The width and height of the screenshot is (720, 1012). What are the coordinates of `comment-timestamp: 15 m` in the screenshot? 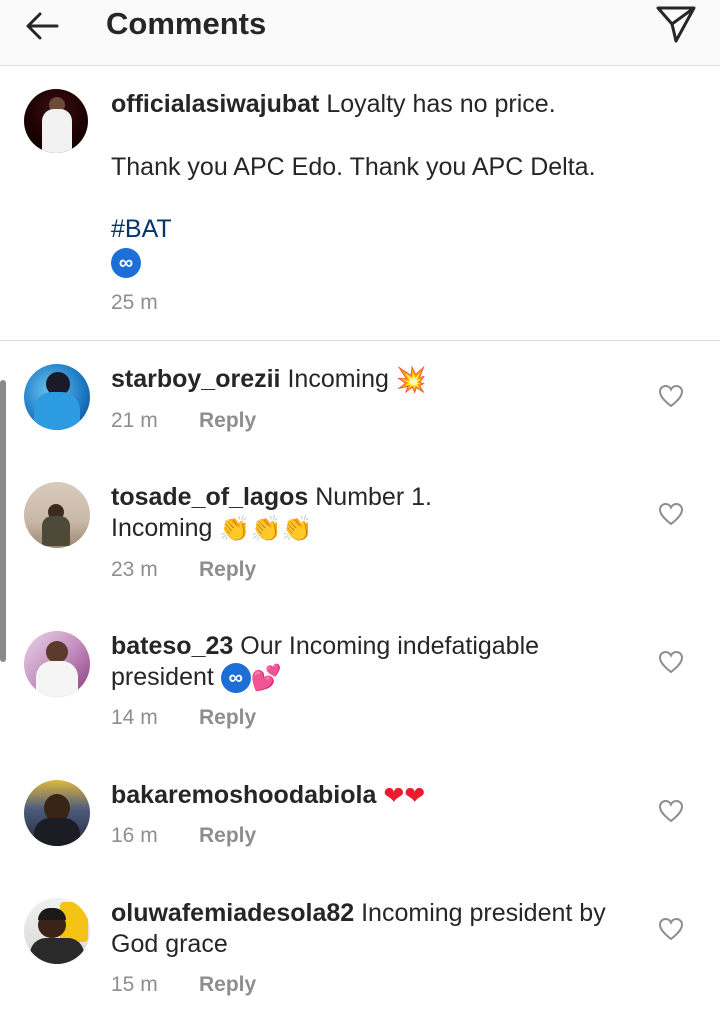 It's located at (134, 984).